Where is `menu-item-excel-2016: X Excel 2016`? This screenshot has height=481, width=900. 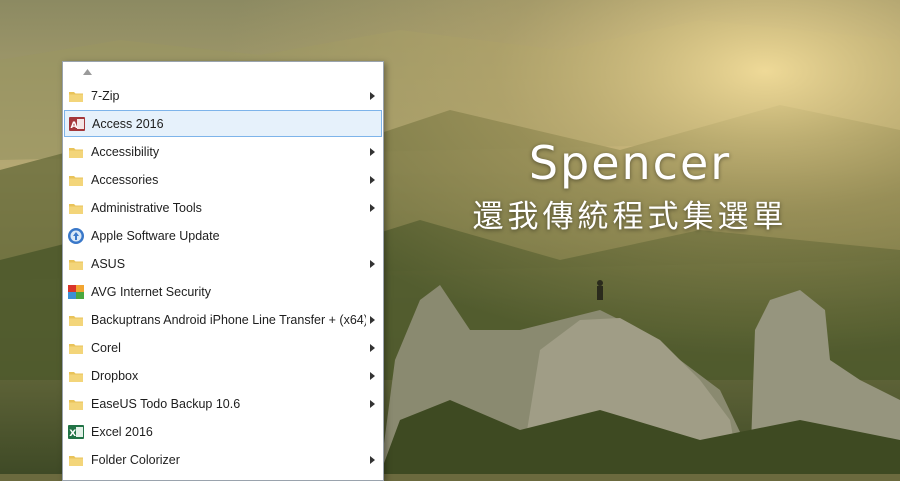
menu-item-excel-2016: X Excel 2016 is located at coordinates (223, 431).